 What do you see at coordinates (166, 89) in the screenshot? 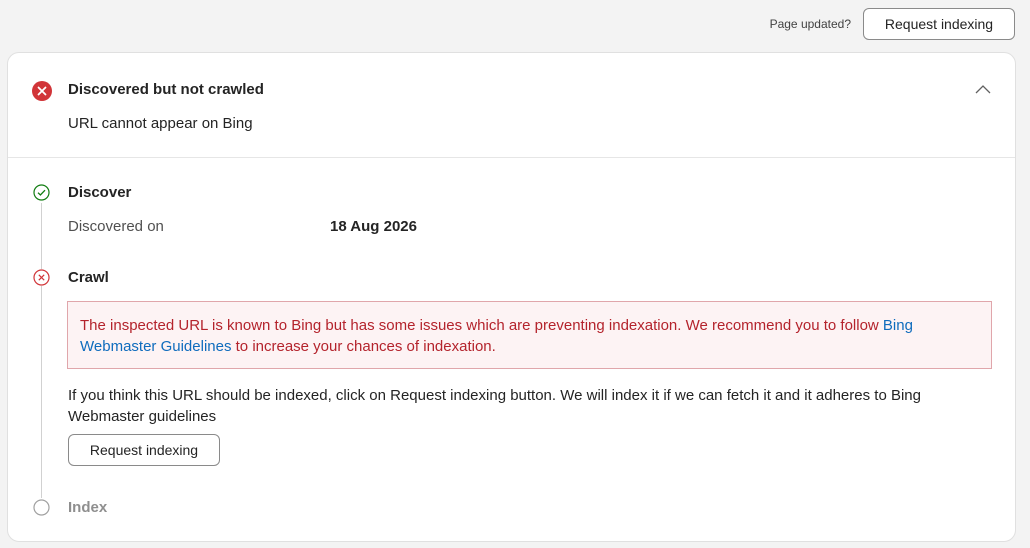
I see `status-title: Discovered but not crawled` at bounding box center [166, 89].